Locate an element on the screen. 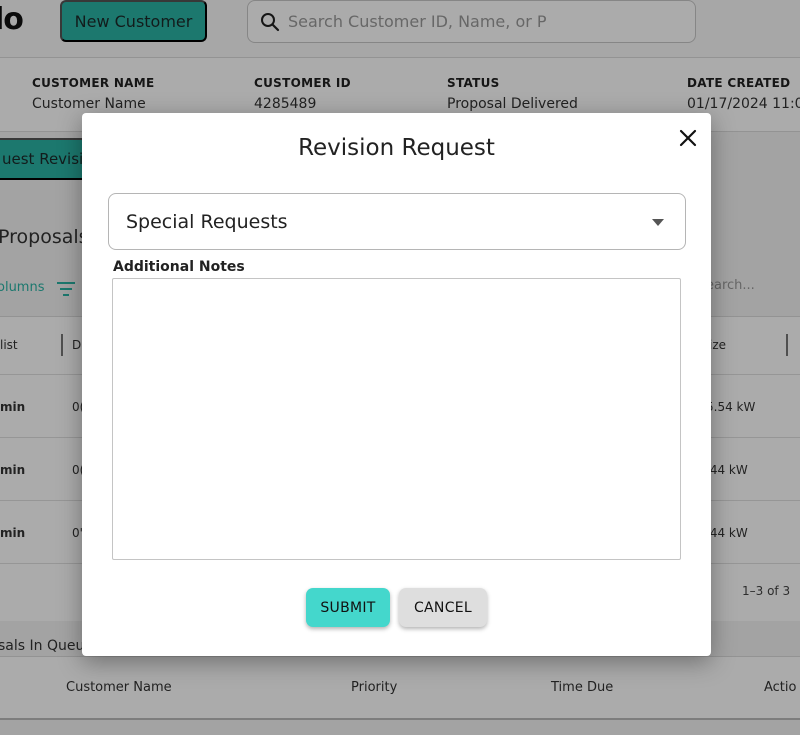  dropdown-arrow-icon is located at coordinates (658, 222).